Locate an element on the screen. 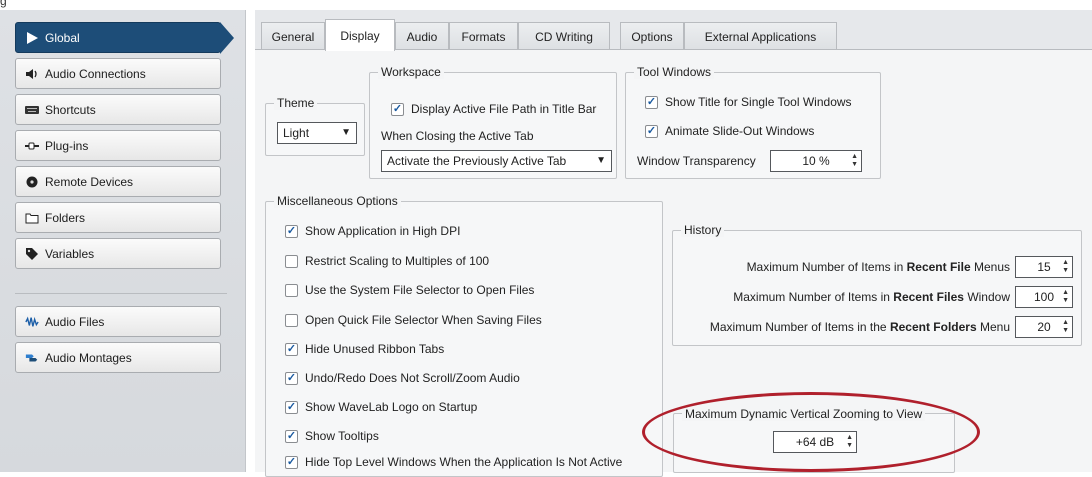 This screenshot has width=1092, height=477. sidebar-item-folders: Folders is located at coordinates (118, 217).